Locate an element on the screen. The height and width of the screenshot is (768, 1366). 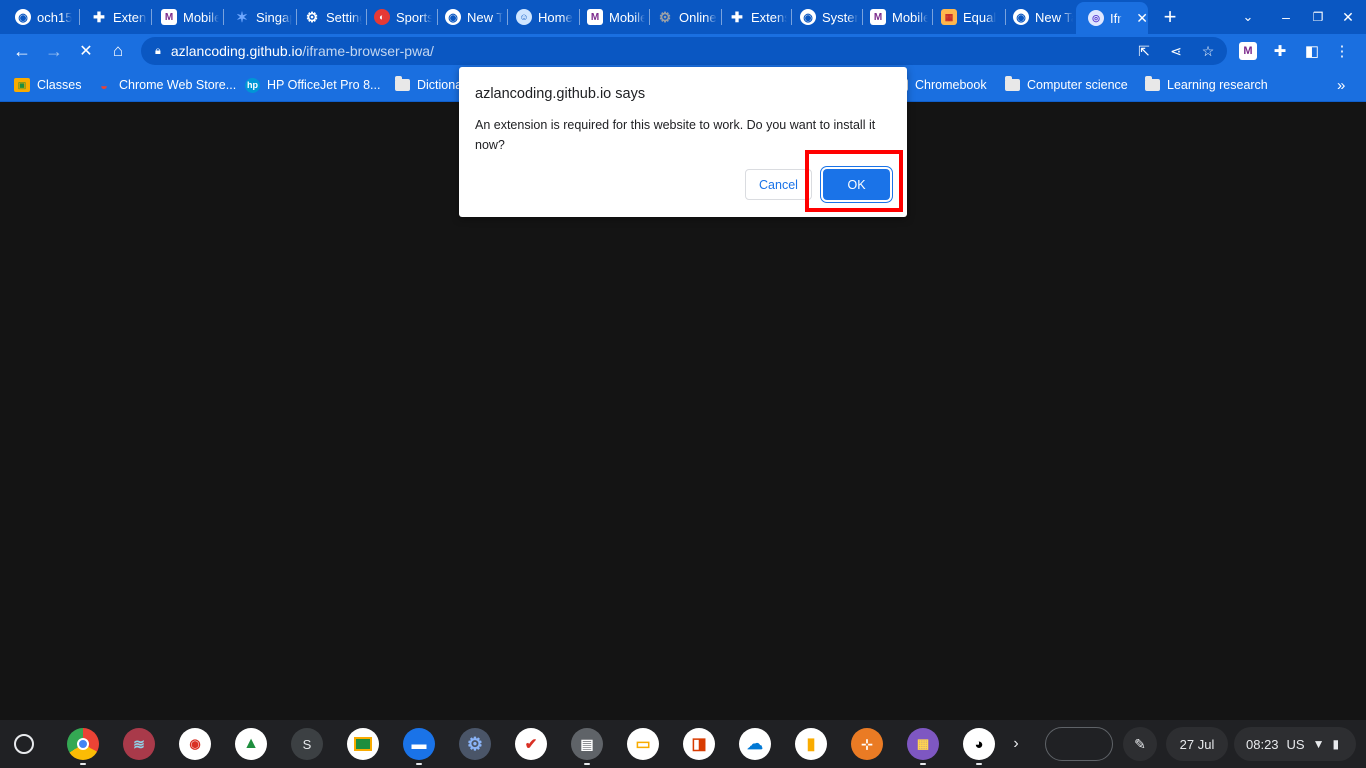
menu-kebab-icon: ⋮ is located at coordinates (1342, 51).